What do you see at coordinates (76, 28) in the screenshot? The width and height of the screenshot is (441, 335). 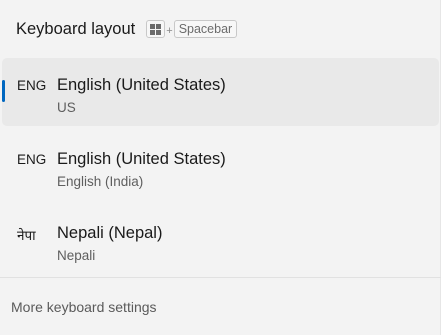 I see `flyout-title: Keyboard layout` at bounding box center [76, 28].